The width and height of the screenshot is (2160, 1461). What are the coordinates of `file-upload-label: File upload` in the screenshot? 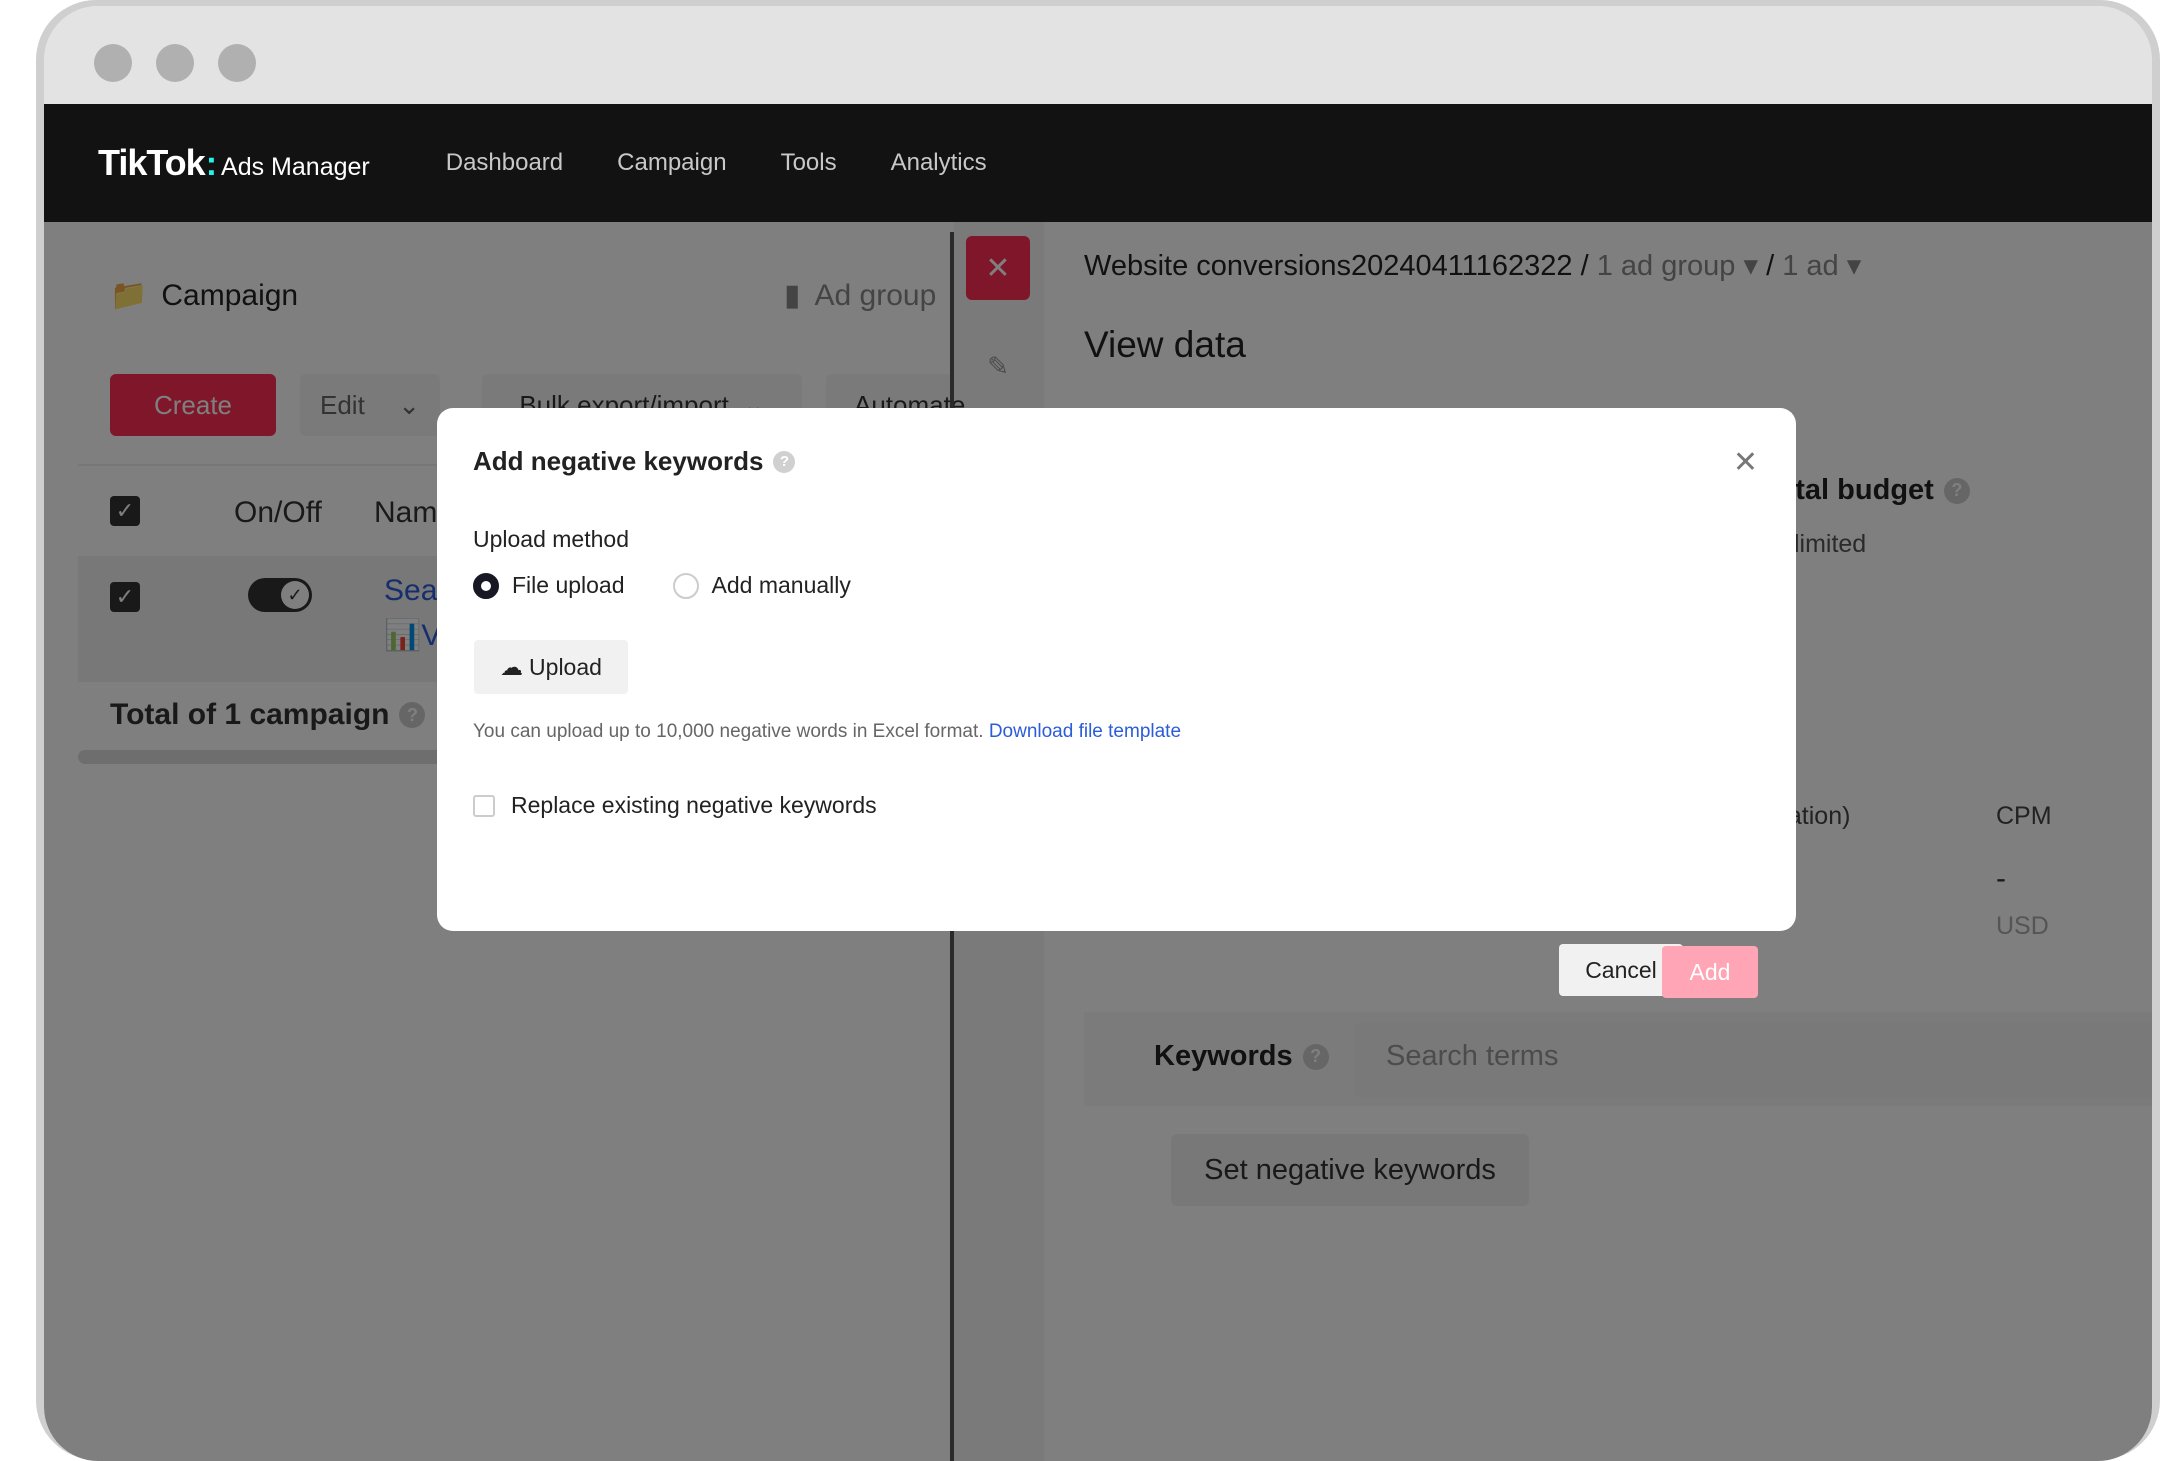 It's located at (568, 585).